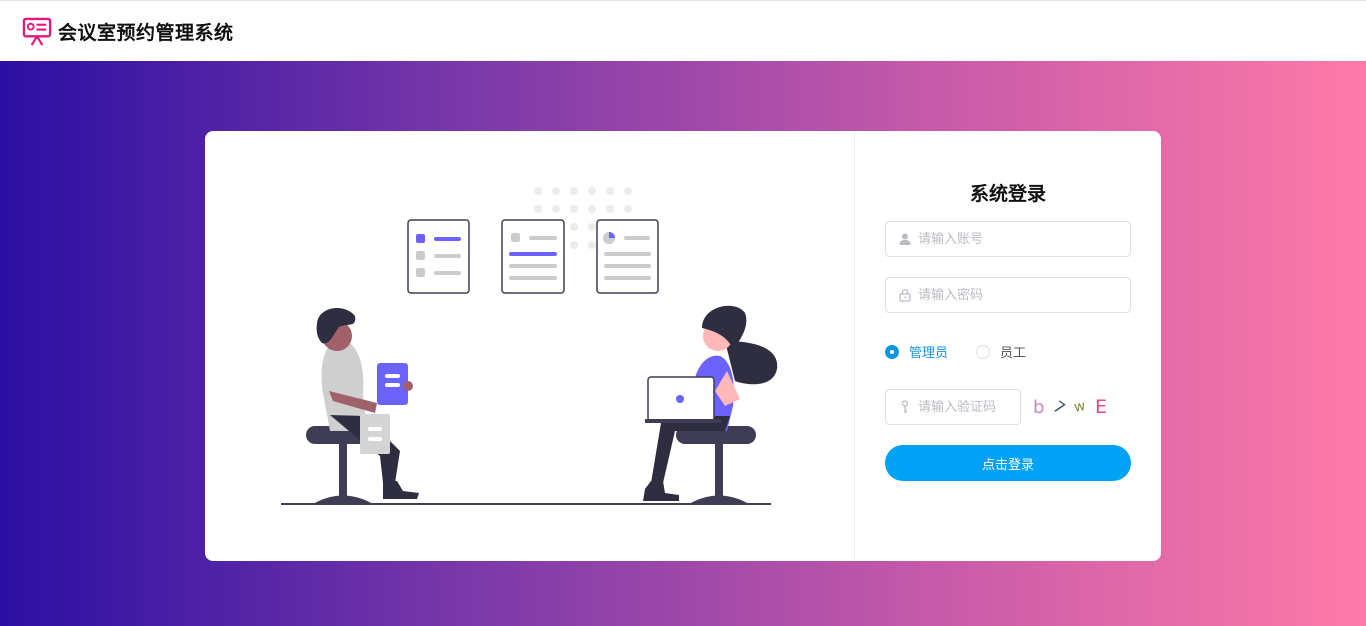 The height and width of the screenshot is (626, 1366). What do you see at coordinates (905, 406) in the screenshot?
I see `key-icon` at bounding box center [905, 406].